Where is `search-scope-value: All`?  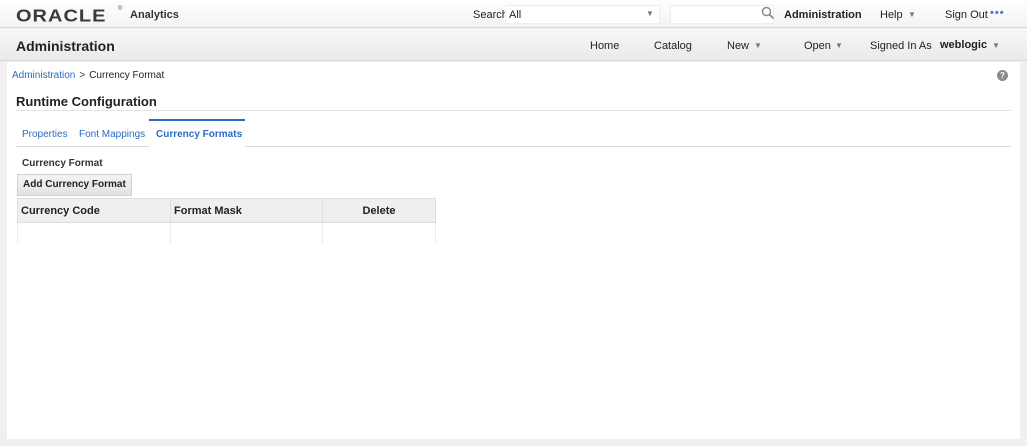
search-scope-value: All is located at coordinates (515, 15).